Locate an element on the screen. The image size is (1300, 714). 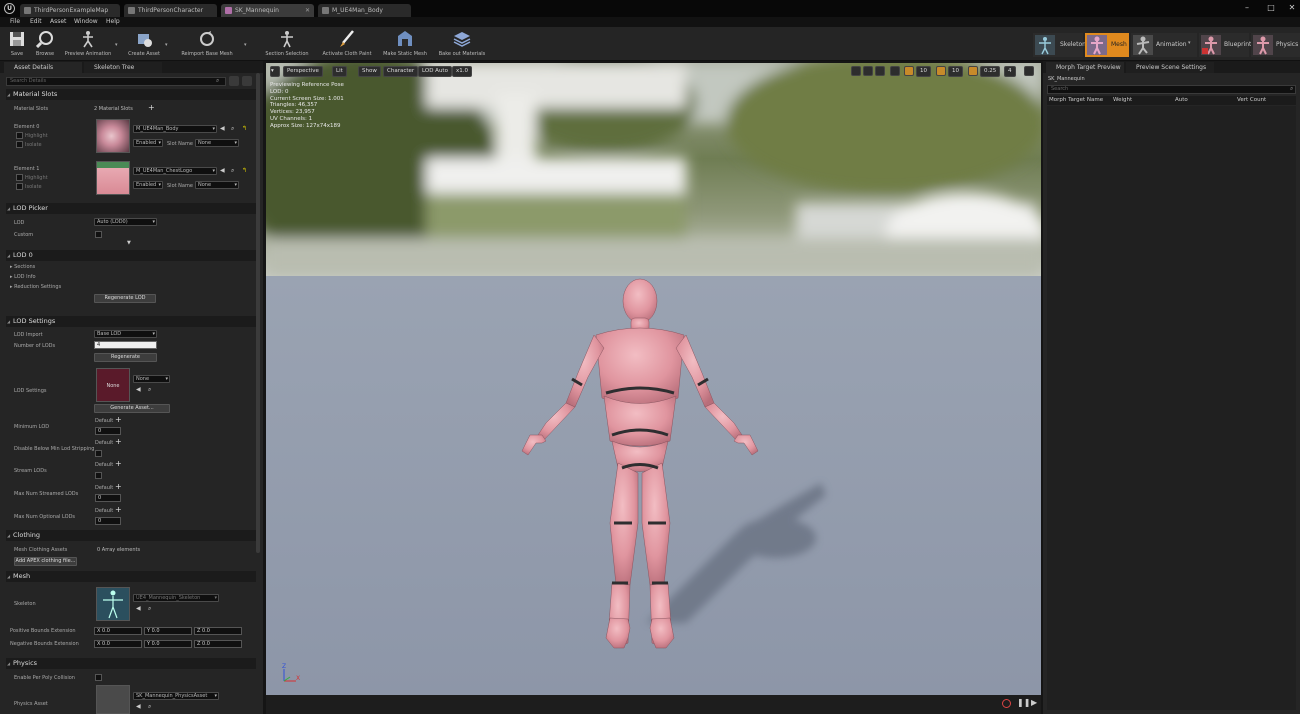
column-auto: Auto is located at coordinates (1181, 100).